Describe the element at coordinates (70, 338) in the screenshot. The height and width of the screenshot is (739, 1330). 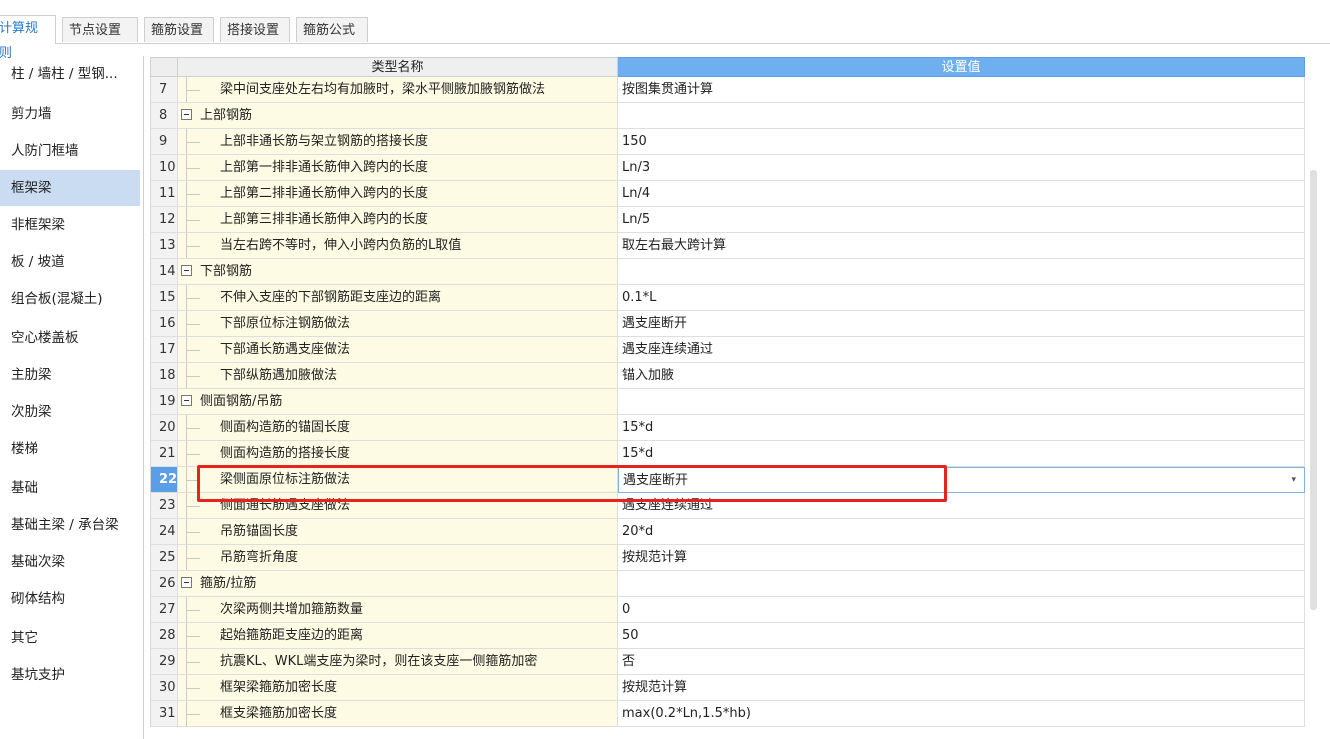
I see `sidebar-item: 空心楼盖板` at that location.